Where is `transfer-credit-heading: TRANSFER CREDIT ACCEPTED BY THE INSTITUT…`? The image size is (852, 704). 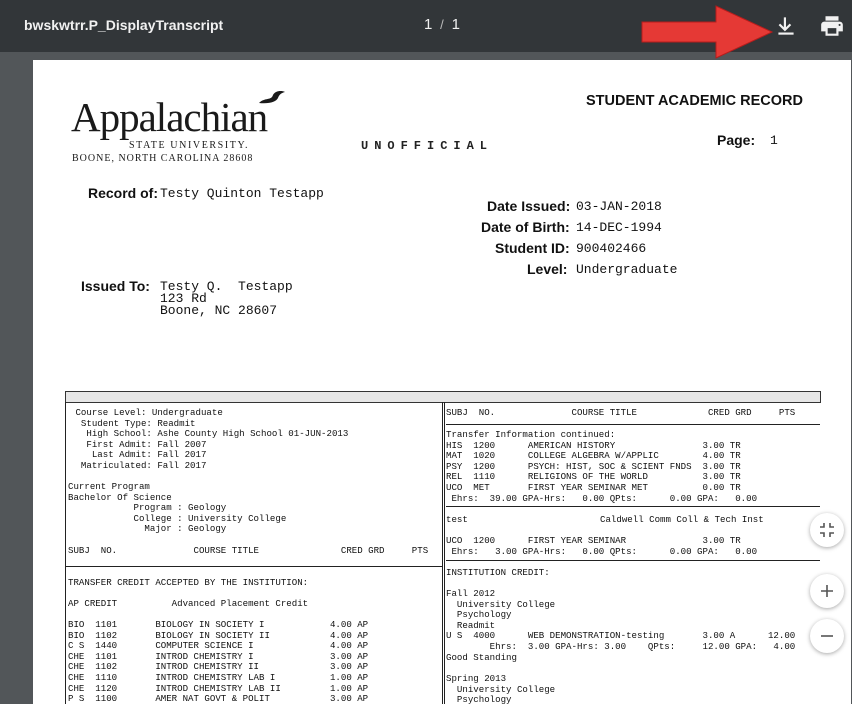
transfer-credit-heading: TRANSFER CREDIT ACCEPTED BY THE INSTITUT… is located at coordinates (188, 582).